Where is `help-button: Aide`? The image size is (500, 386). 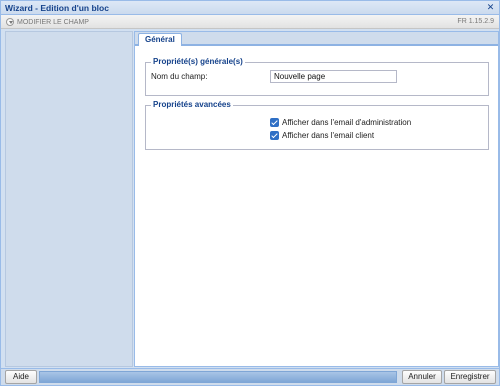
help-button: Aide is located at coordinates (21, 377).